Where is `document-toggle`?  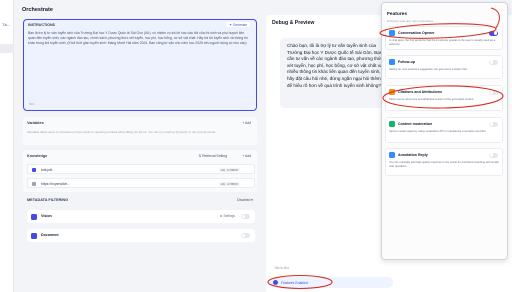
document-toggle is located at coordinates (245, 235).